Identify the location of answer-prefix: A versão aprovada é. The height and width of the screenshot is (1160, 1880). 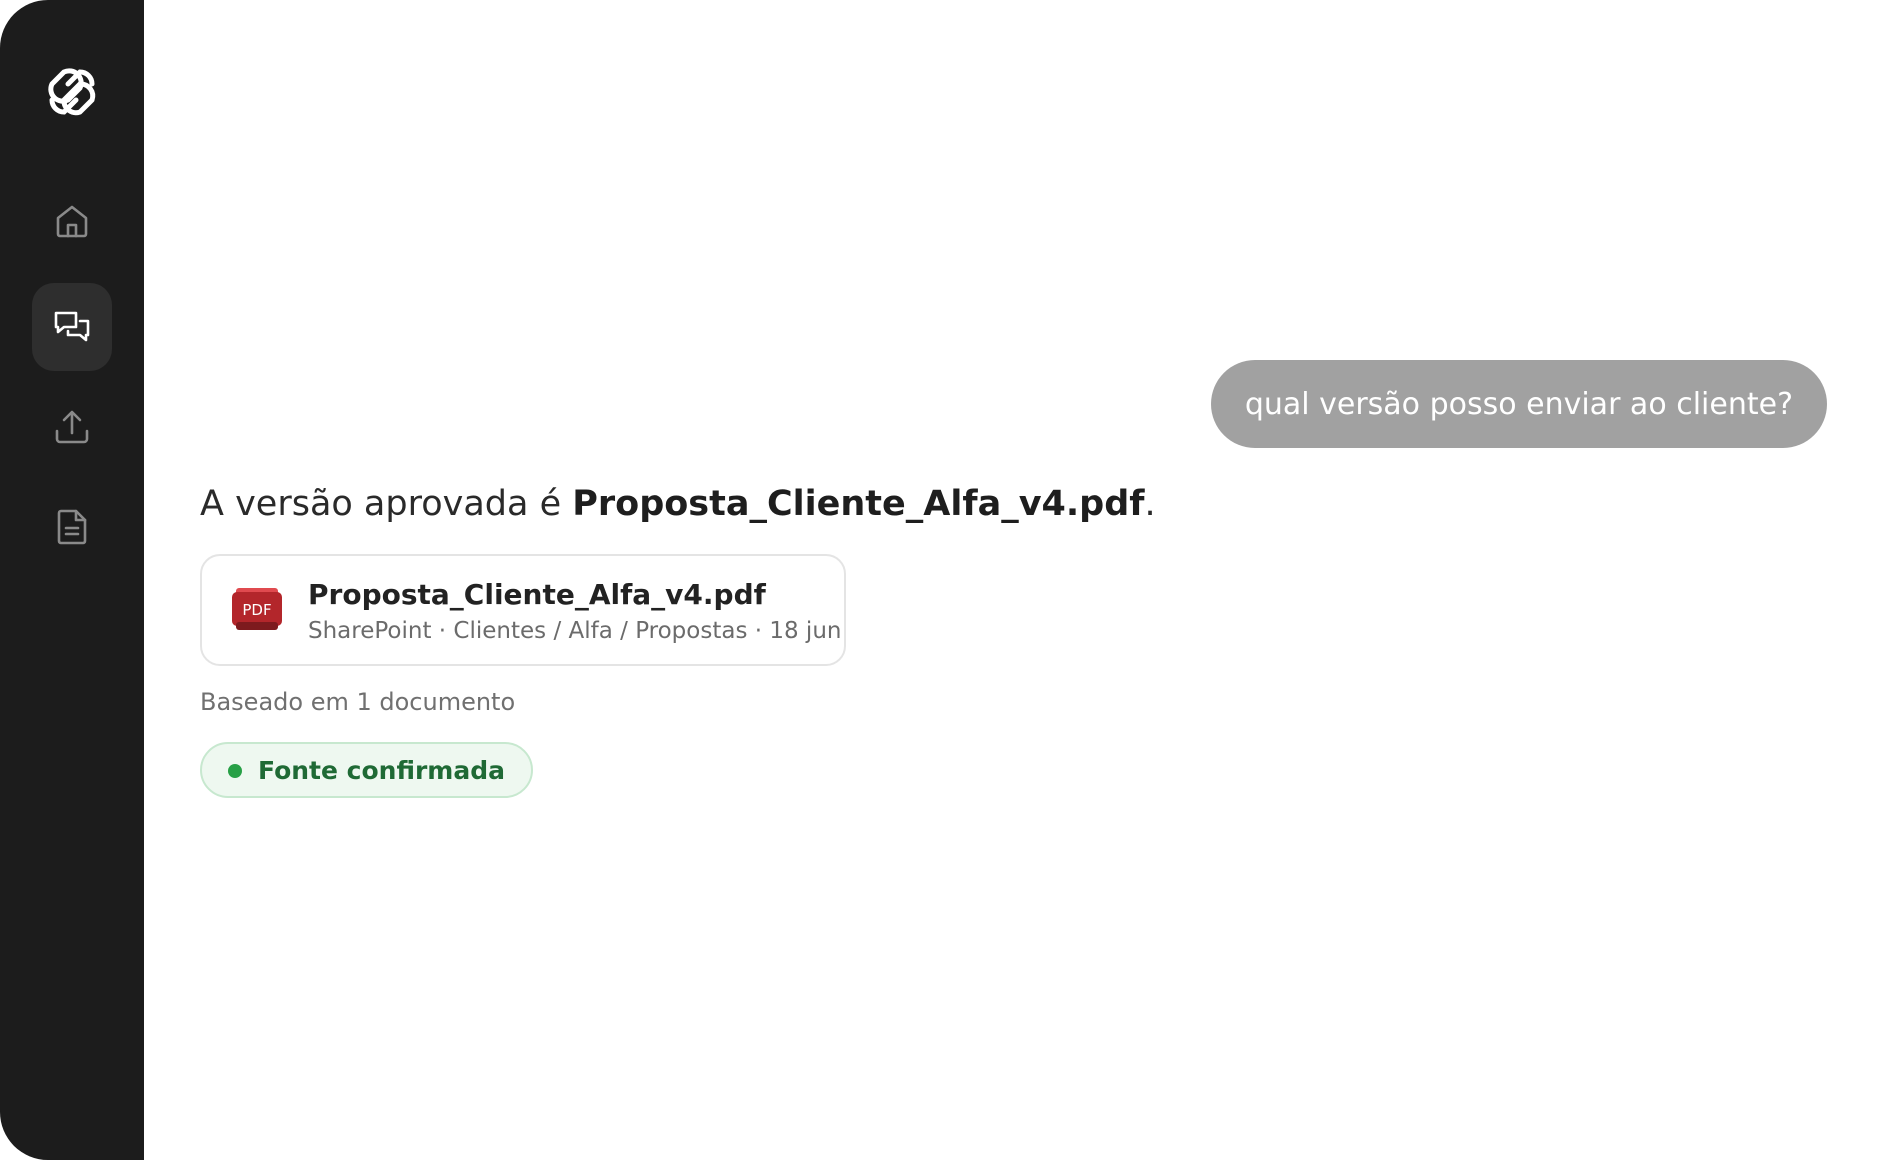
(386, 504).